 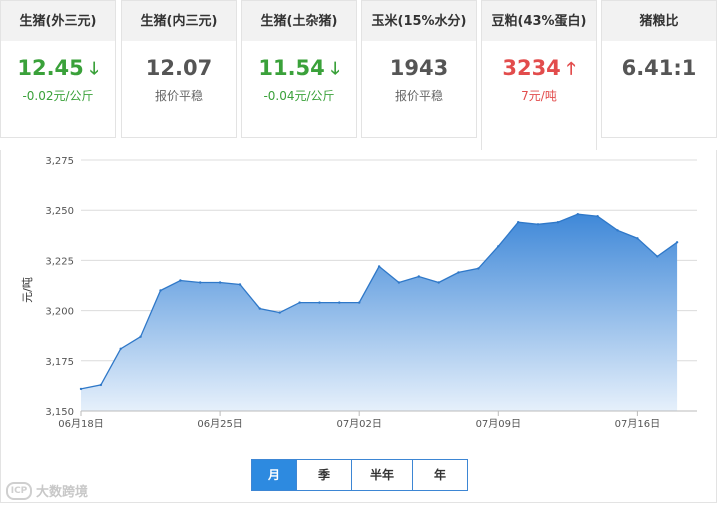 What do you see at coordinates (539, 21) in the screenshot?
I see `card-title: 豆粕(43%蛋白)` at bounding box center [539, 21].